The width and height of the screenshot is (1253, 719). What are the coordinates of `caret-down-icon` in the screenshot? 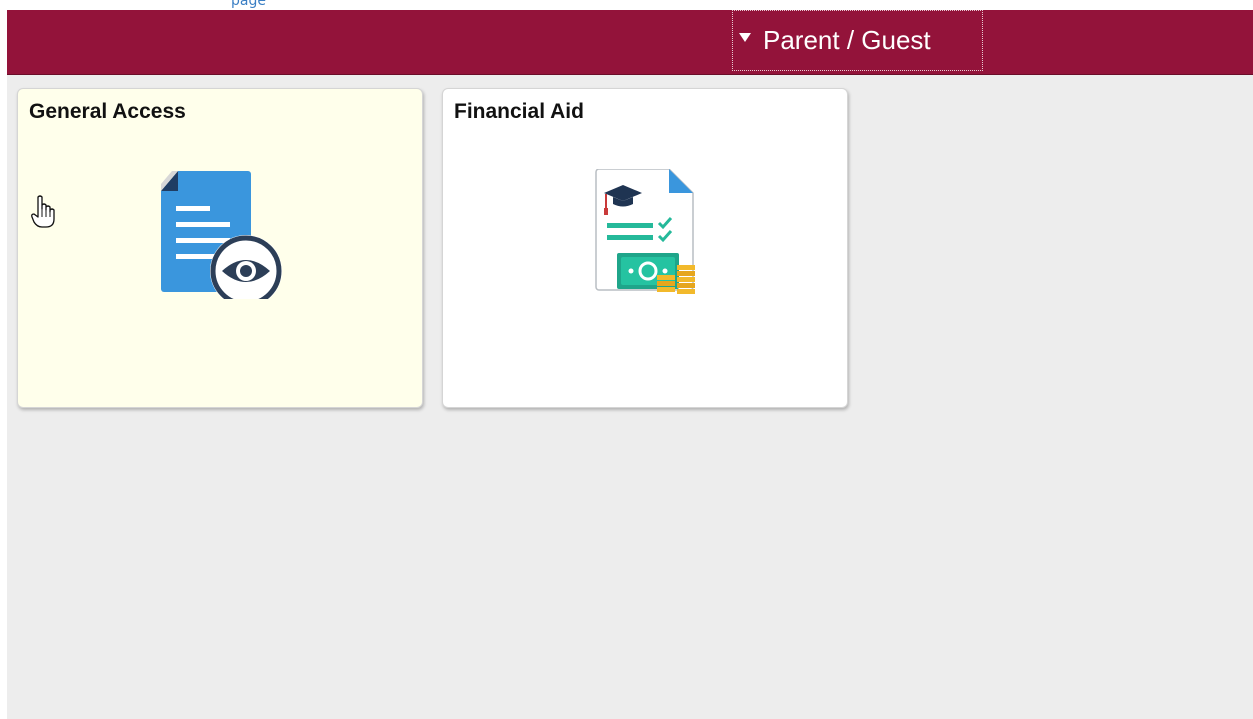 It's located at (745, 37).